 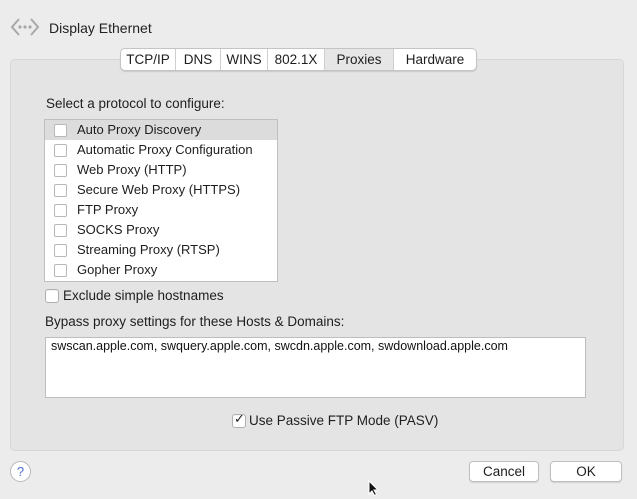 I want to click on protocol-label: Web Proxy (HTTP), so click(x=132, y=169).